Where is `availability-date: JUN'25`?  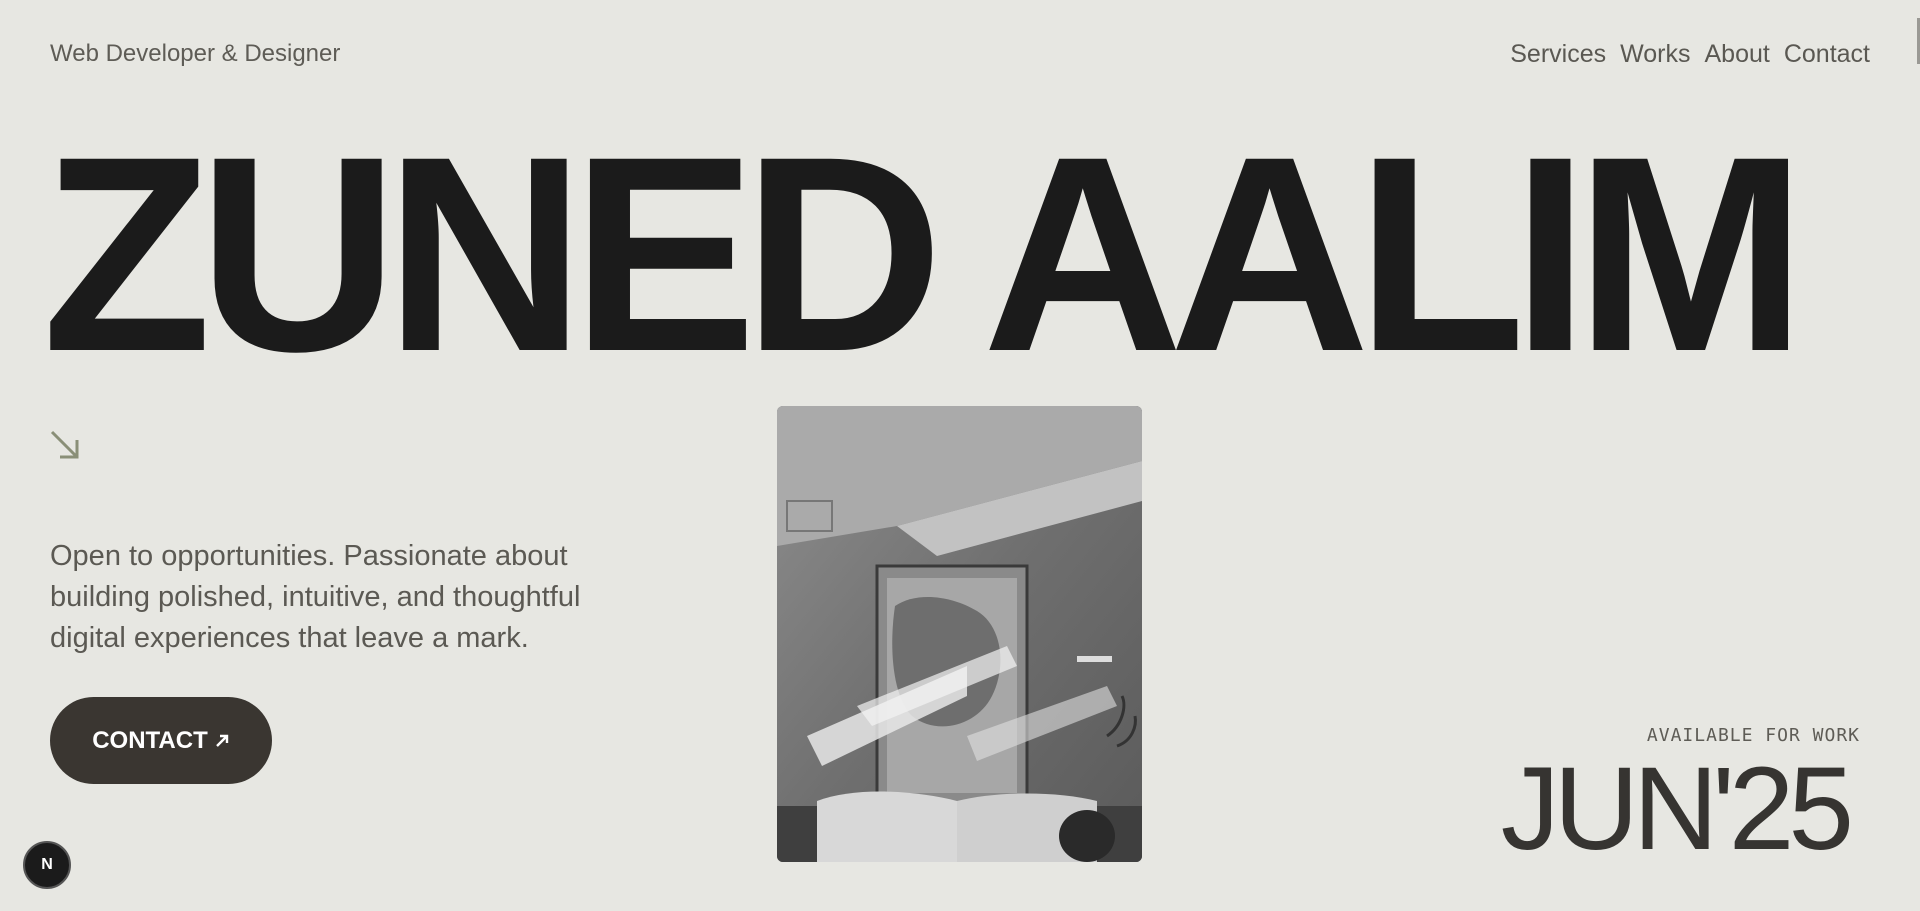 availability-date: JUN'25 is located at coordinates (1677, 809).